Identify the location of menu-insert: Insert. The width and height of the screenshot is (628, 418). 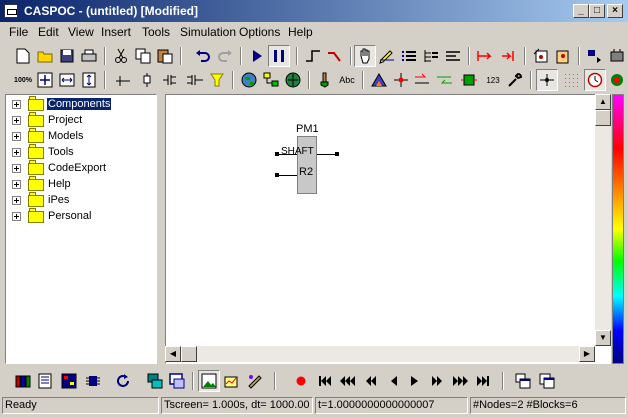
(116, 32).